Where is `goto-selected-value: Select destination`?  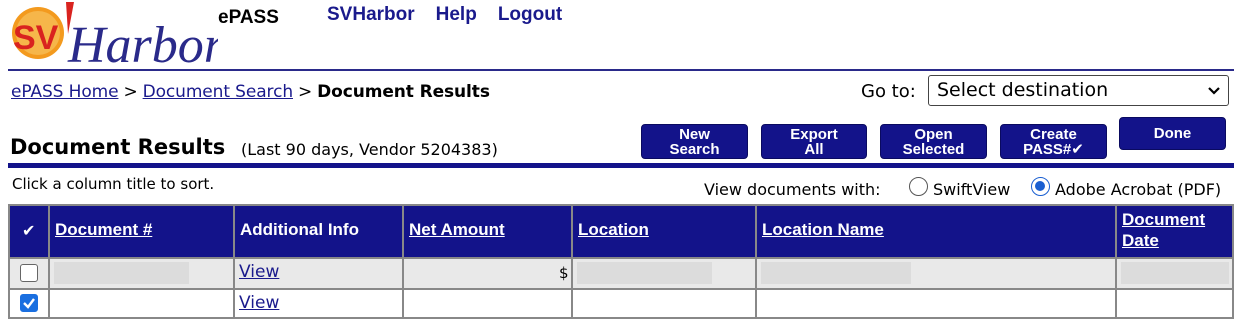 goto-selected-value: Select destination is located at coordinates (1023, 90).